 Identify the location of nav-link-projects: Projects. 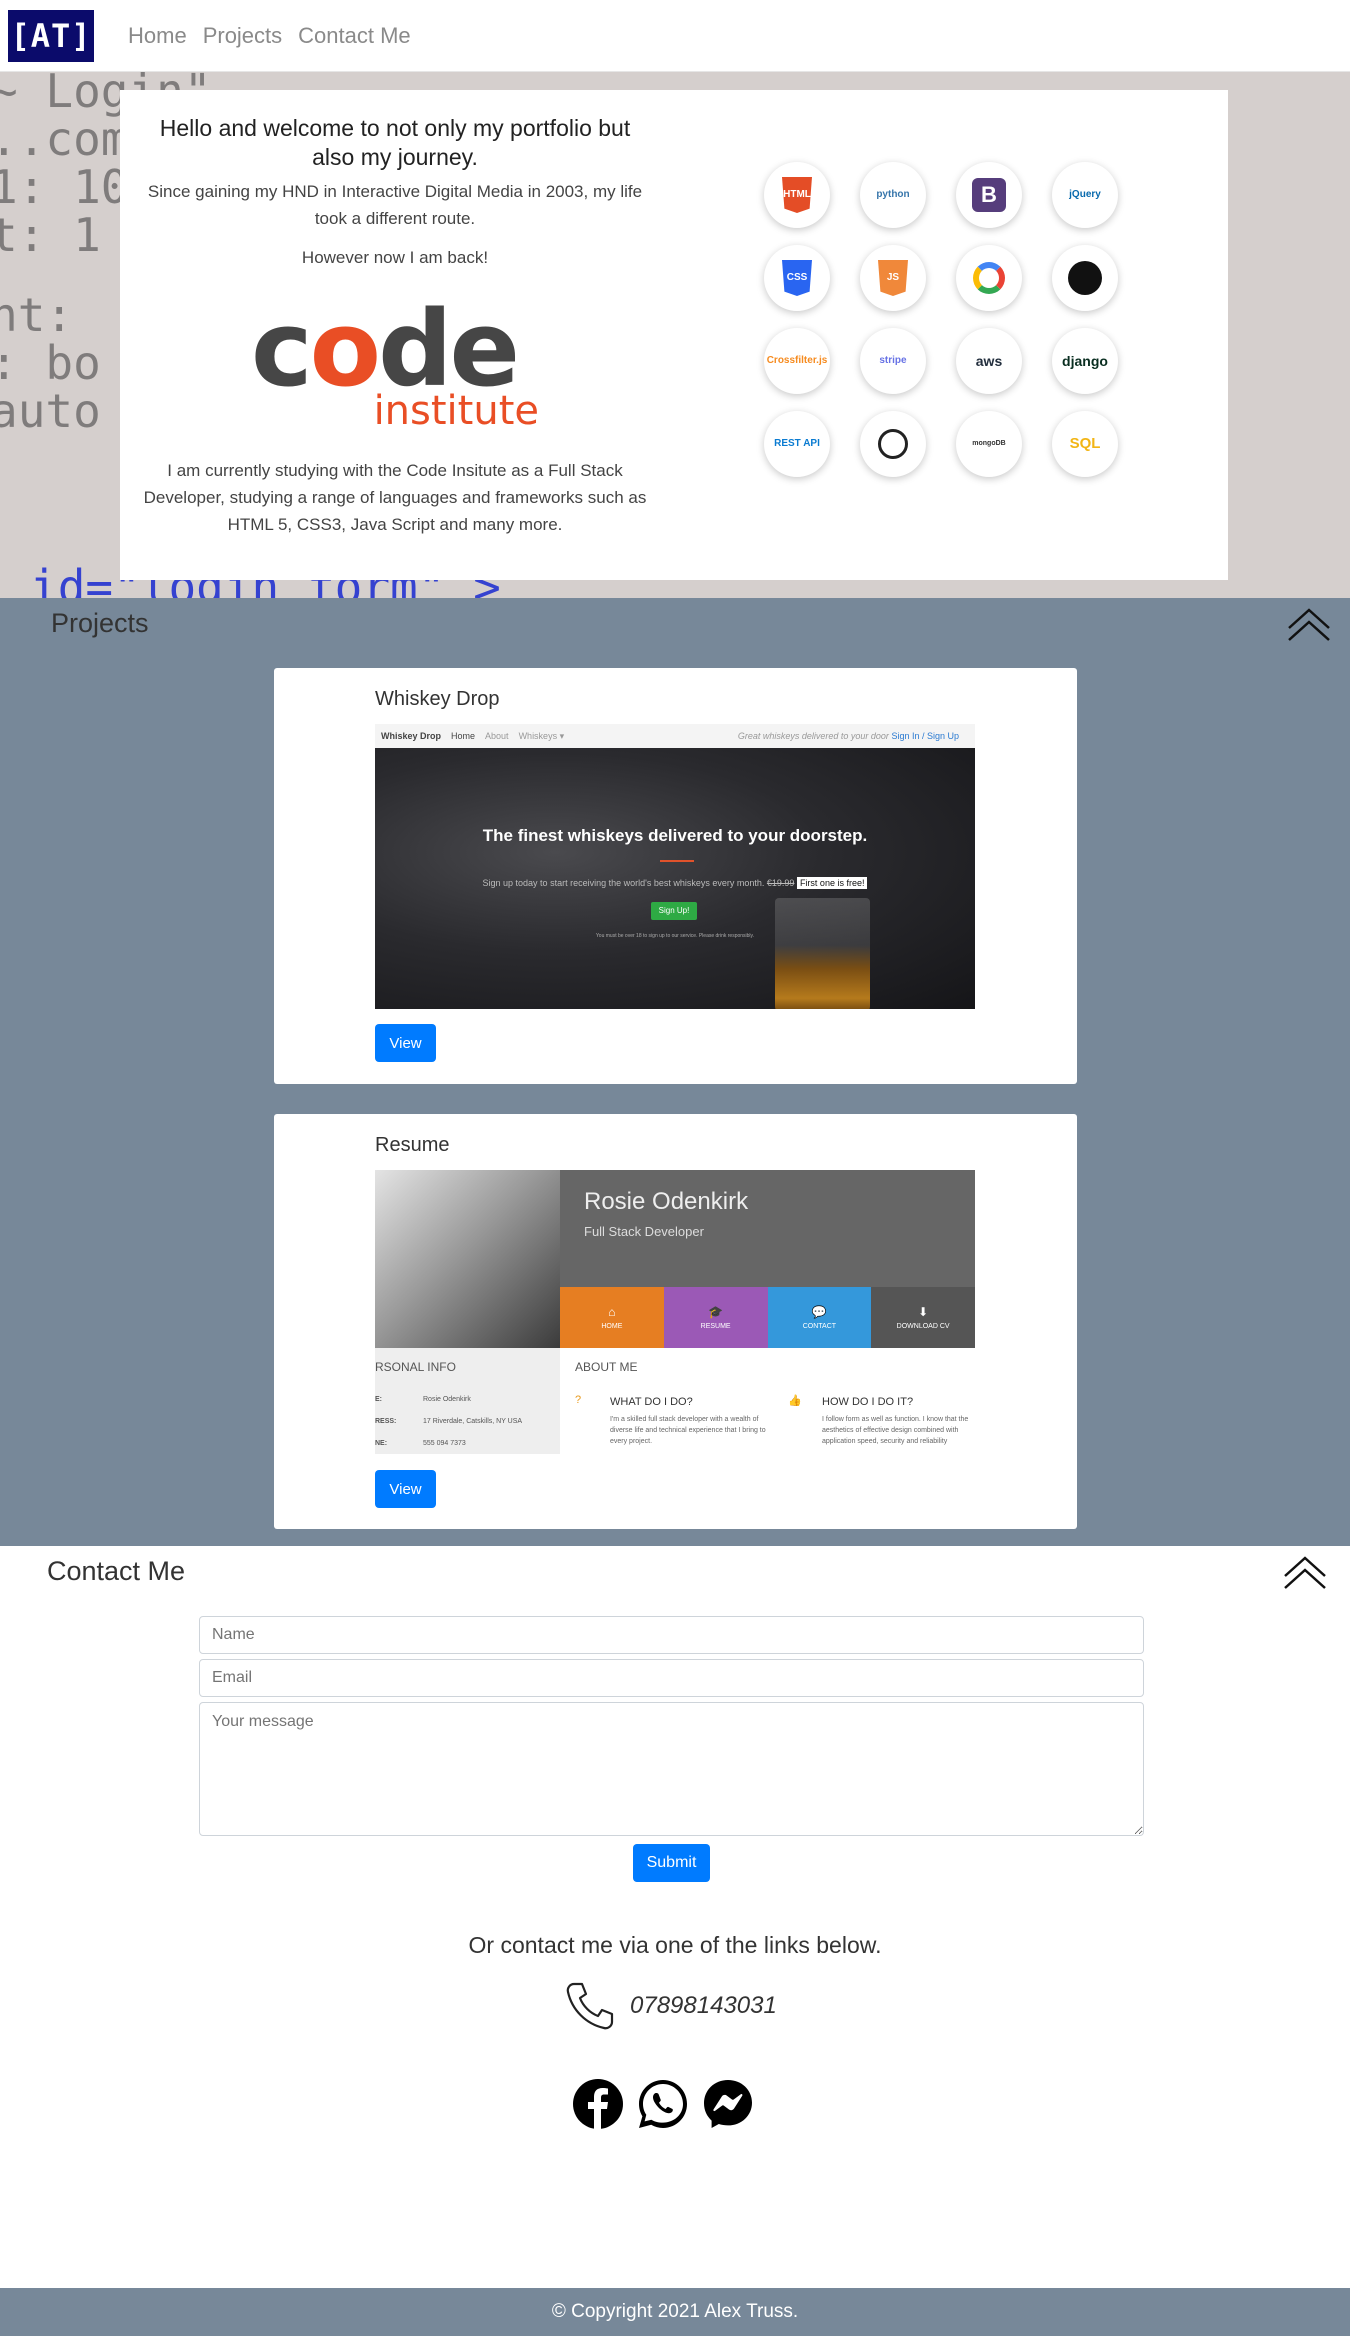
(242, 36).